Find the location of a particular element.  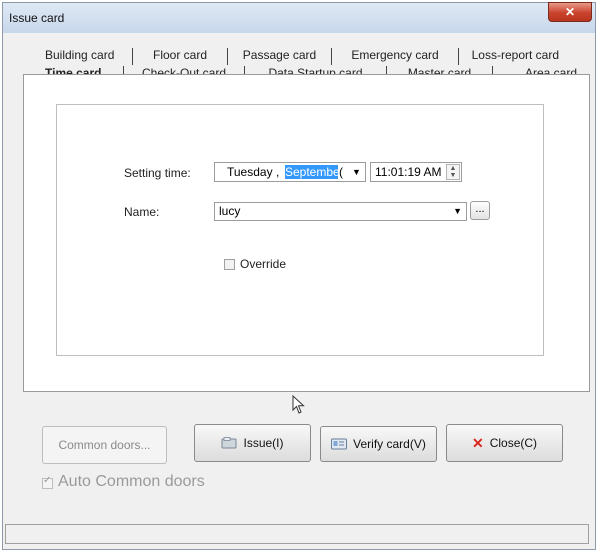

window-close-button: ✕ is located at coordinates (570, 12).